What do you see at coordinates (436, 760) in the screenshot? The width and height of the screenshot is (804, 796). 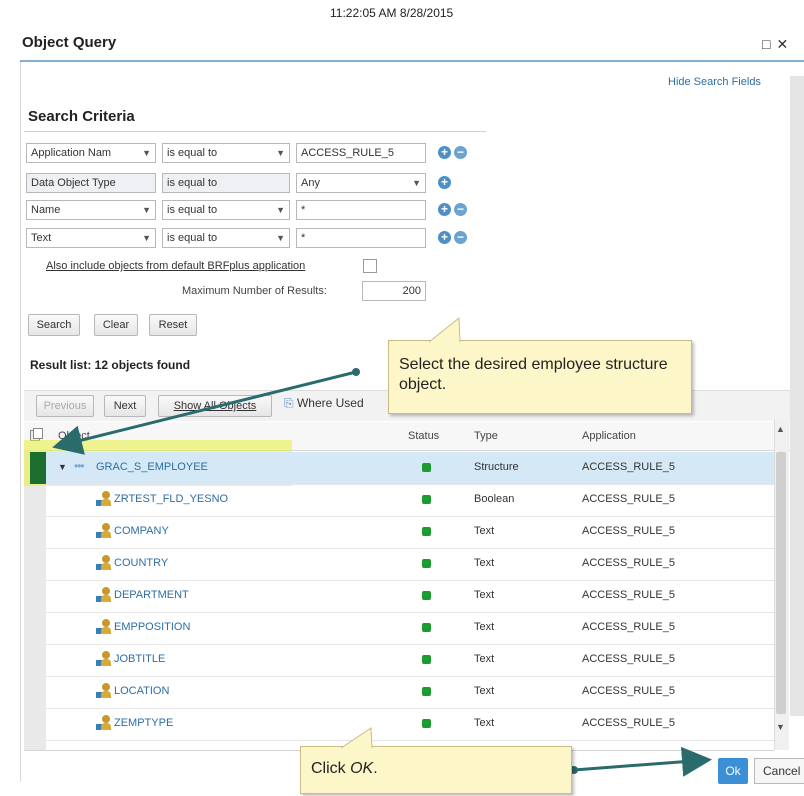 I see `callout-click-ok: Click OK.` at bounding box center [436, 760].